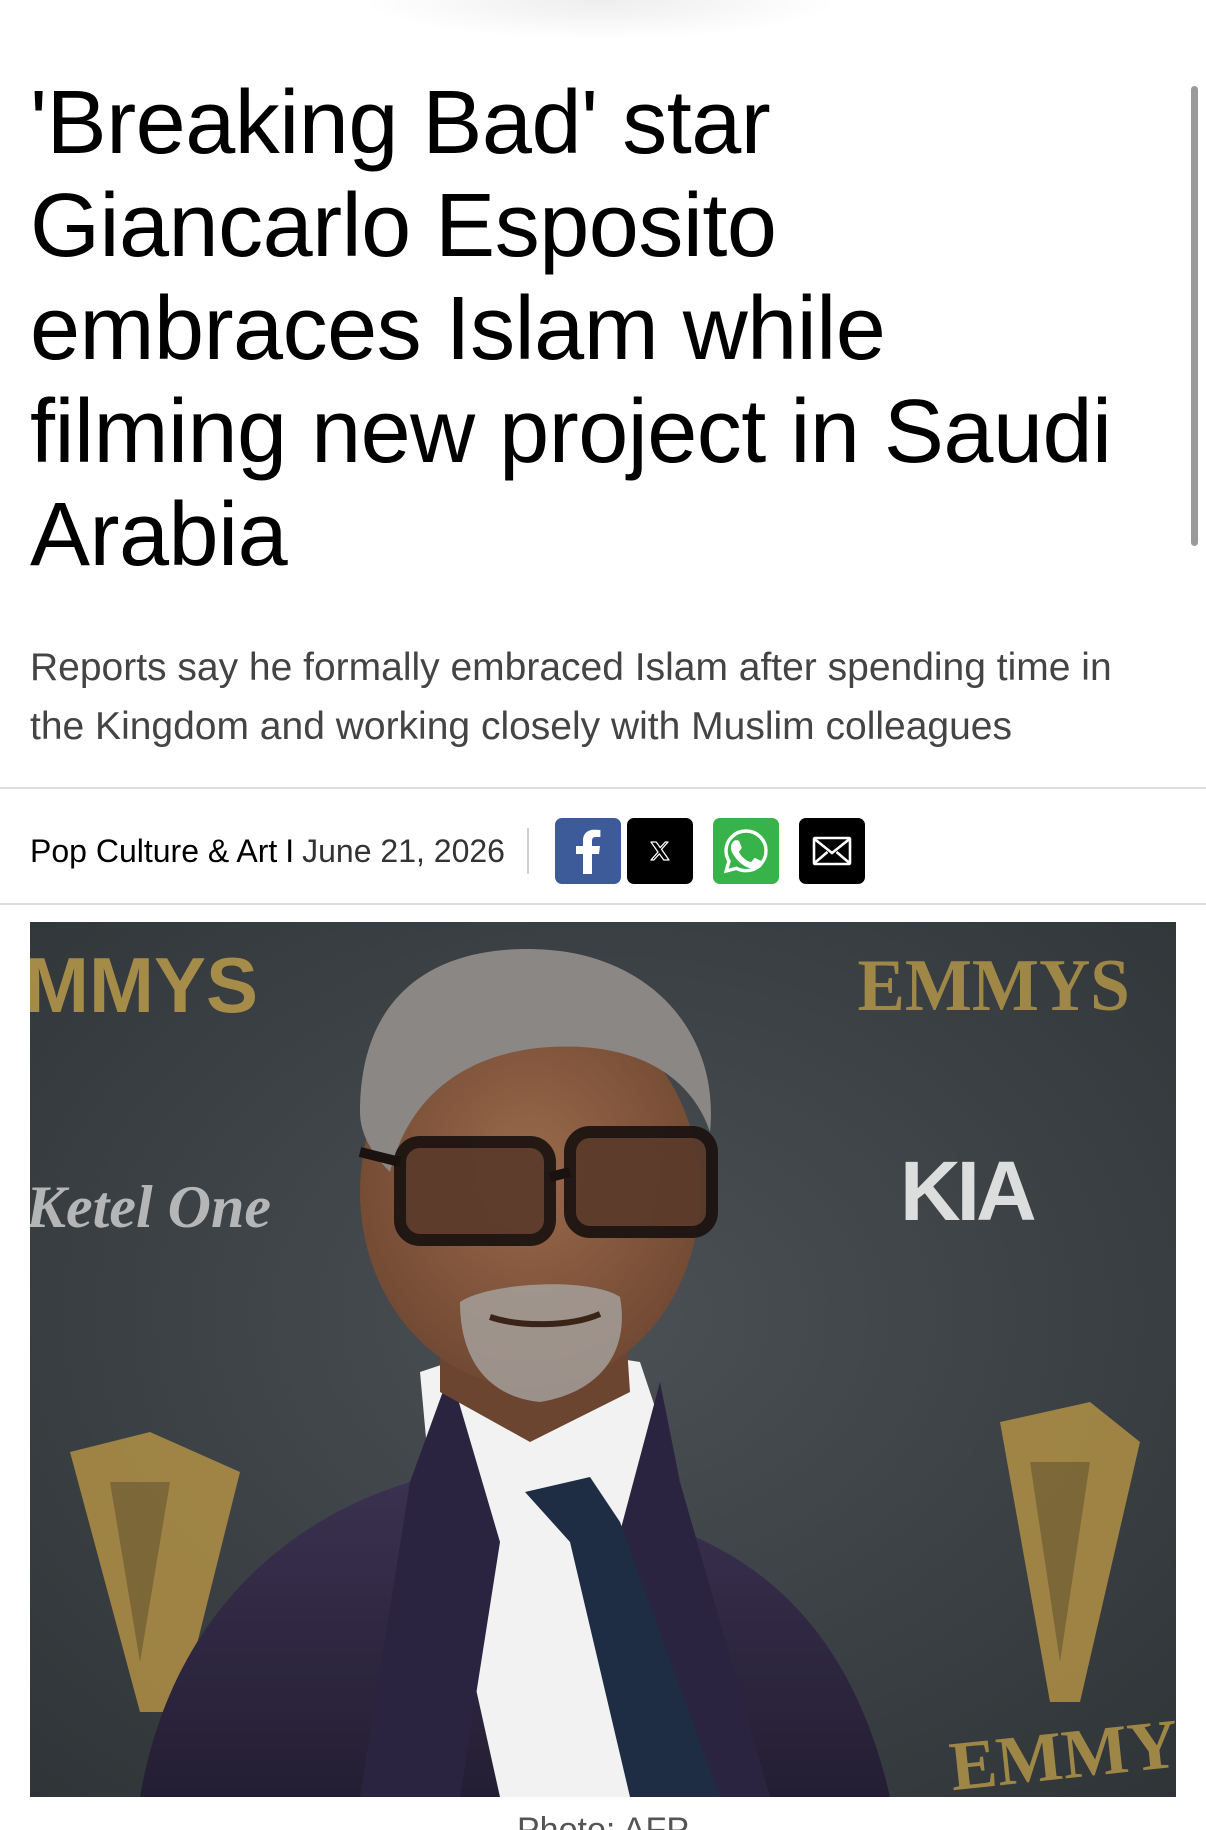 This screenshot has width=1206, height=1830. I want to click on meta-divider, so click(527, 851).